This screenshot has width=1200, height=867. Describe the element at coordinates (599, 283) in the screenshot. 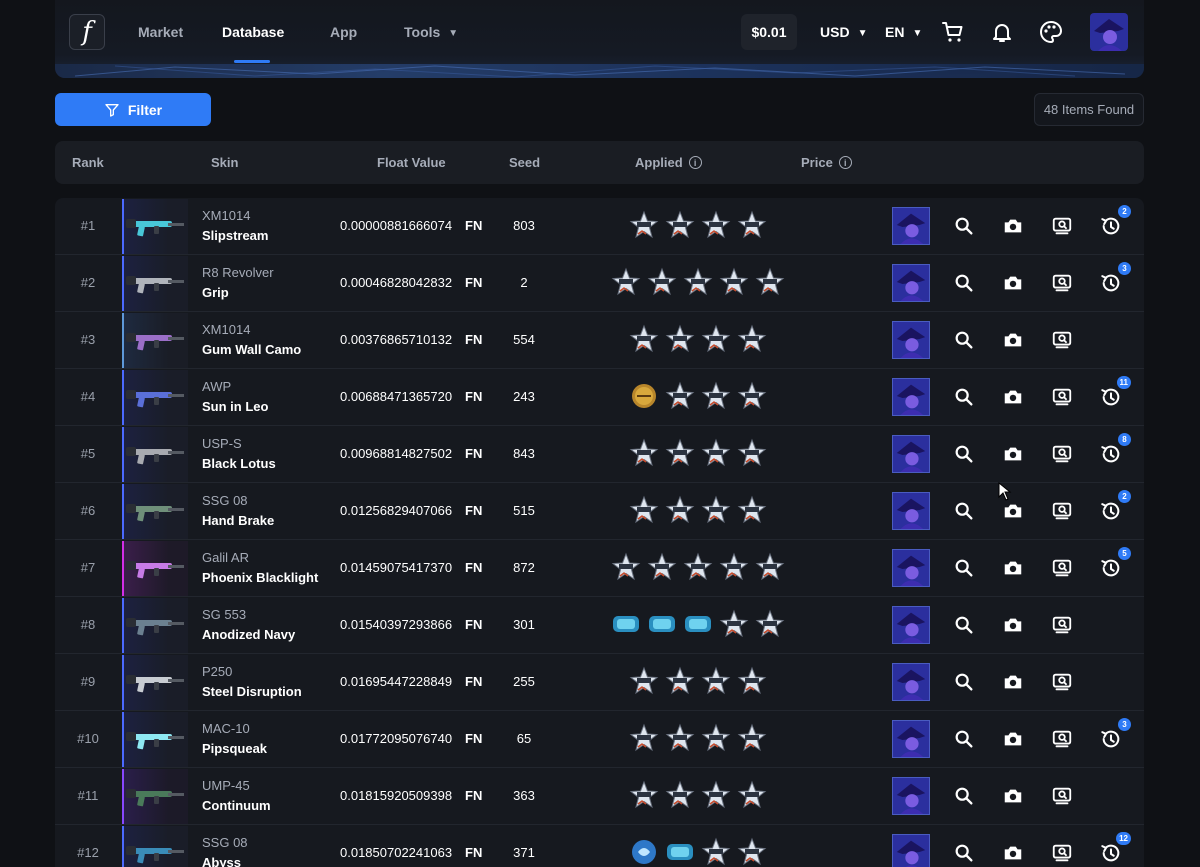

I see `table-row: #2 R8 Revolver Grip 0.00046828042832 FN 2 3` at that location.